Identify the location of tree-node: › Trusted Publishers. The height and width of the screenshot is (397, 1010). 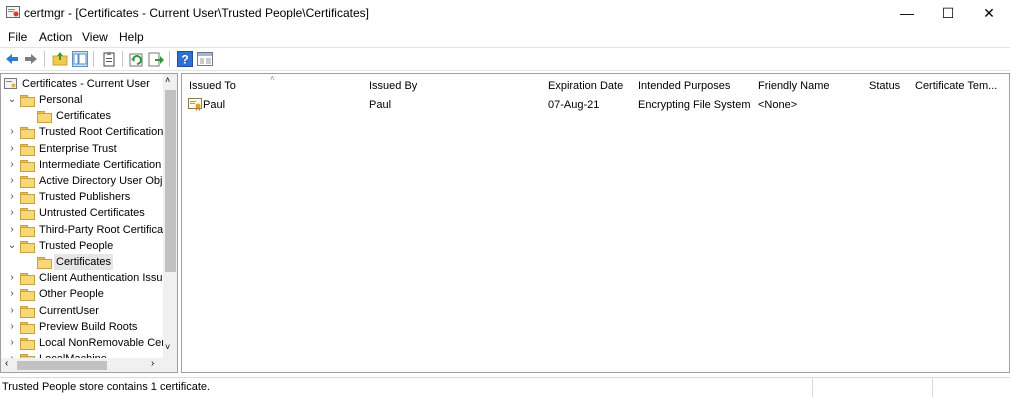
(82, 197).